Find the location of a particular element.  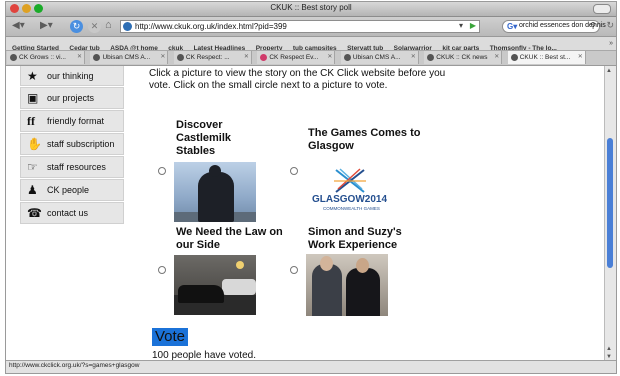

logo-subtext: COMMONWEALTH GAMES is located at coordinates (351, 208).